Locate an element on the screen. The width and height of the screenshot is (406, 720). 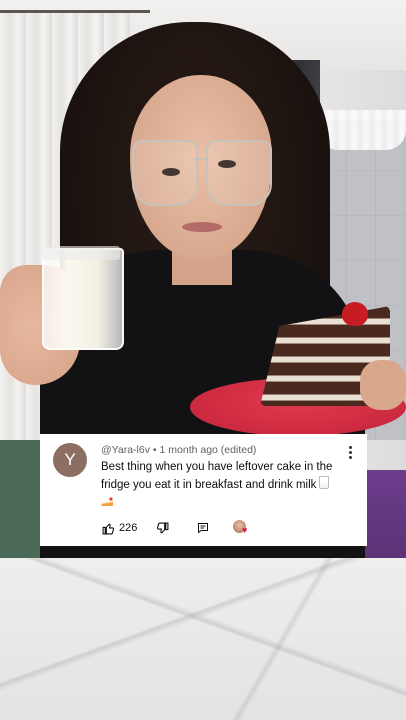
heart-icon: ♥ is located at coordinates (245, 530).